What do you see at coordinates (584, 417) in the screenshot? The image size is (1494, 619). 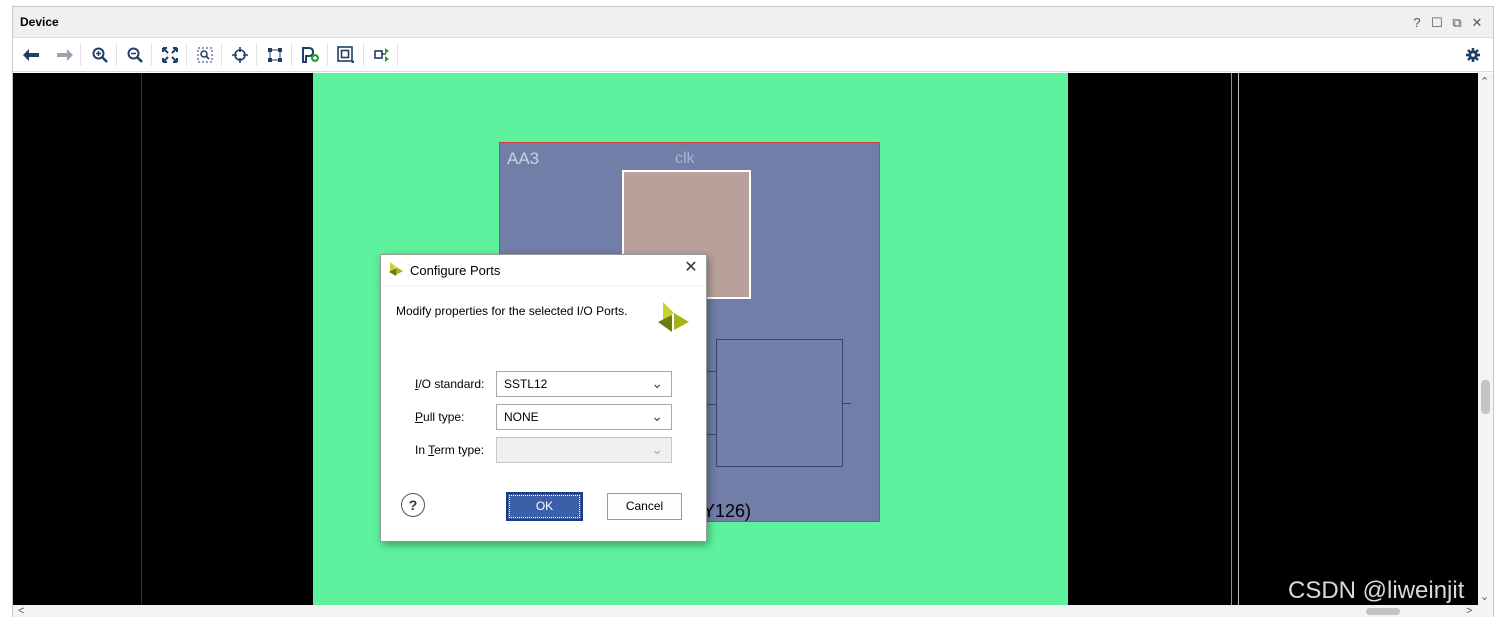 I see `pull-type-select: NONE ⌄` at bounding box center [584, 417].